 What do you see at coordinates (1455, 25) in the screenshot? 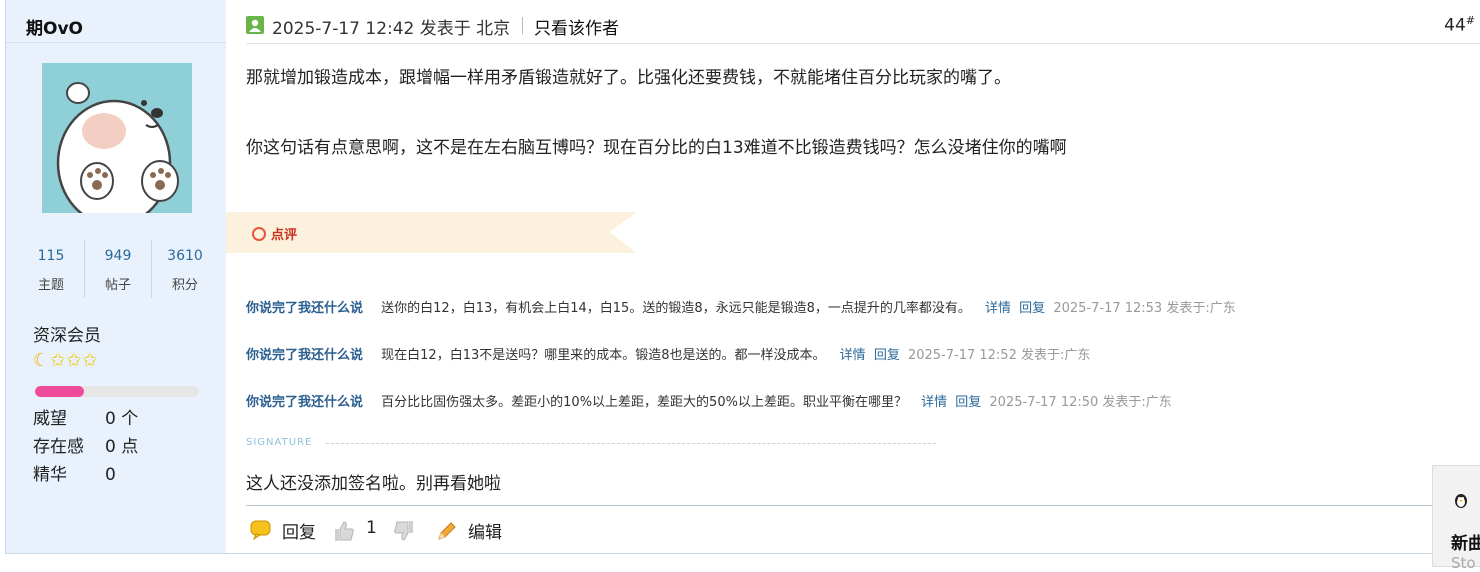
I see `floor-value: 44` at bounding box center [1455, 25].